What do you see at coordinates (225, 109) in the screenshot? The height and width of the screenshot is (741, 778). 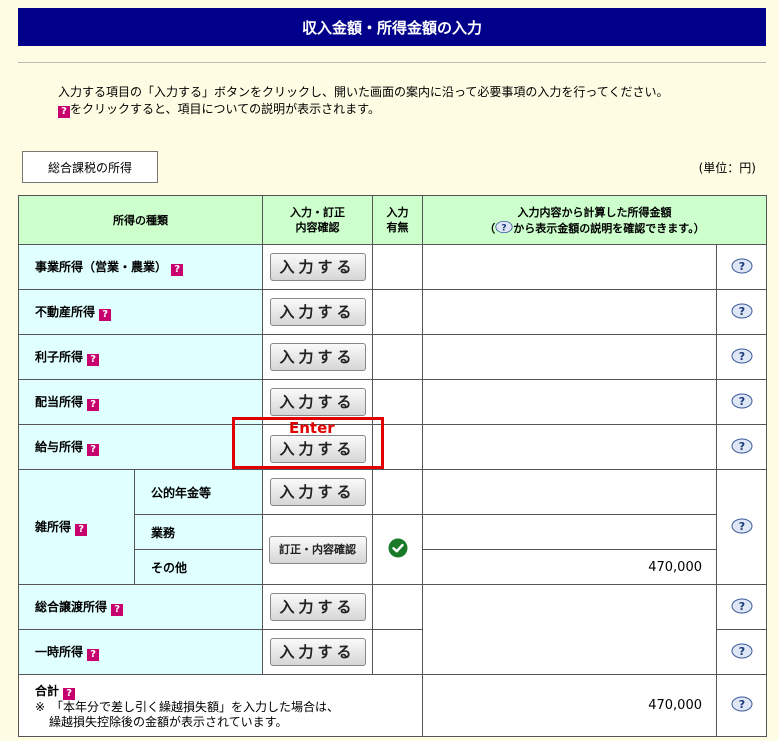 I see `instruction-line-2-text: をクリックすると、項目についての説明が表示されます。` at bounding box center [225, 109].